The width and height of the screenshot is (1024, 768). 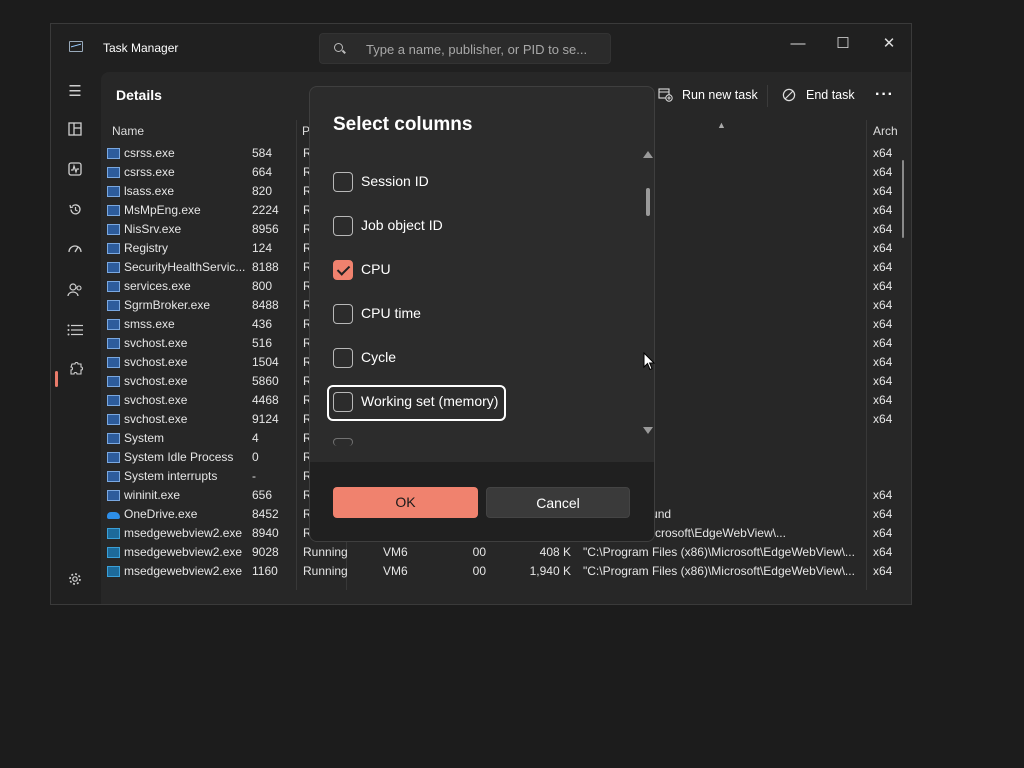 I want to click on scroll-down-arrow-icon, so click(x=648, y=430).